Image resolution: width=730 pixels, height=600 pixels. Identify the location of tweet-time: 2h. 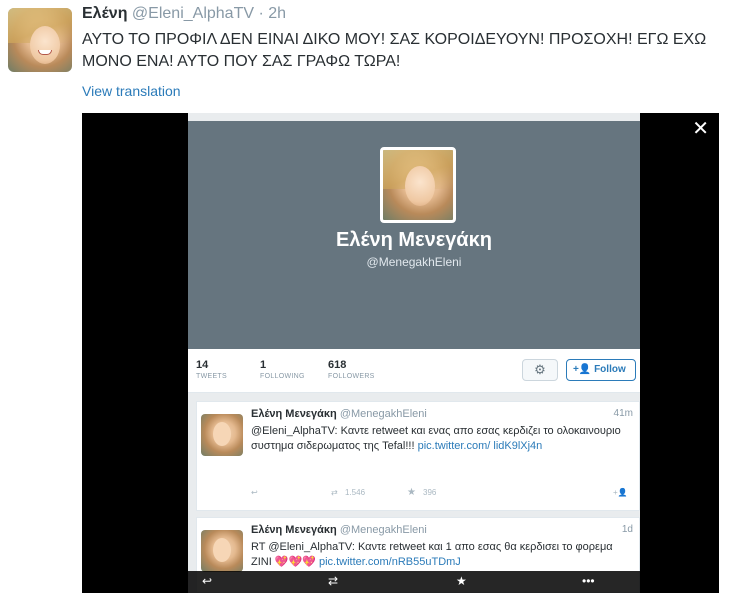
(277, 13).